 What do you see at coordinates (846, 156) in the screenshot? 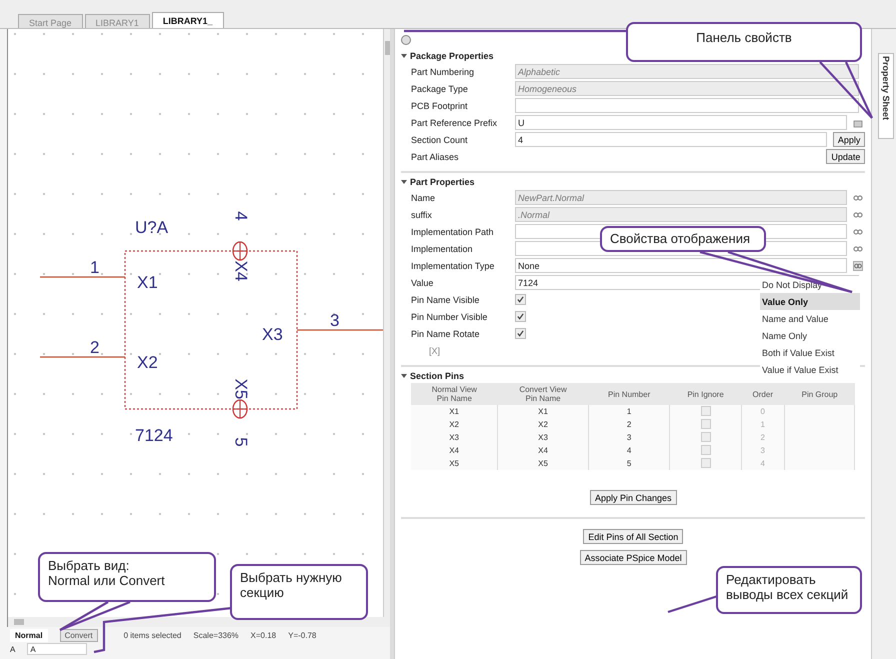
I see `action-button: Update` at bounding box center [846, 156].